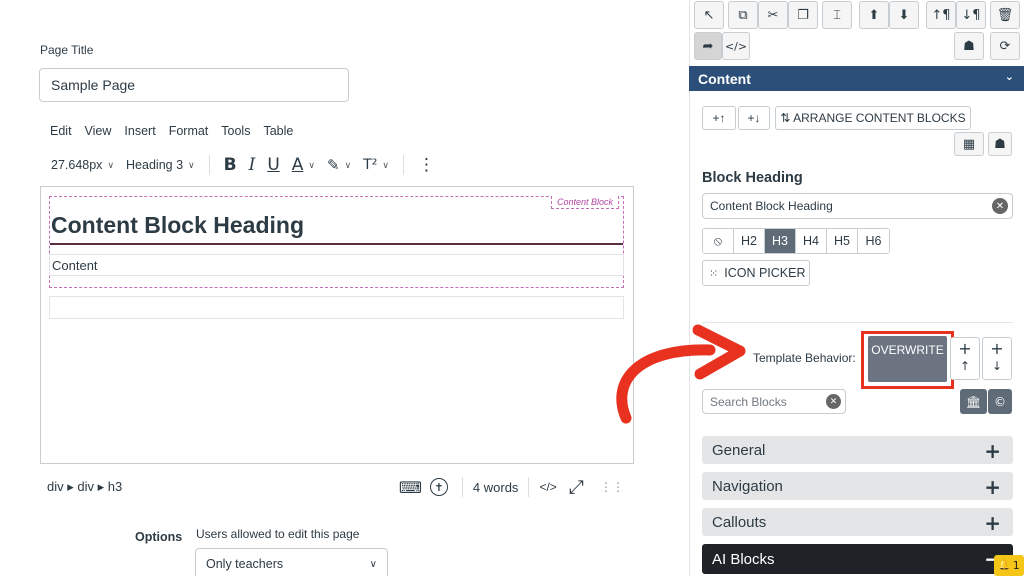 The height and width of the screenshot is (576, 1024). Describe the element at coordinates (857, 206) in the screenshot. I see `block-heading-input: Content Block Heading ✕` at that location.